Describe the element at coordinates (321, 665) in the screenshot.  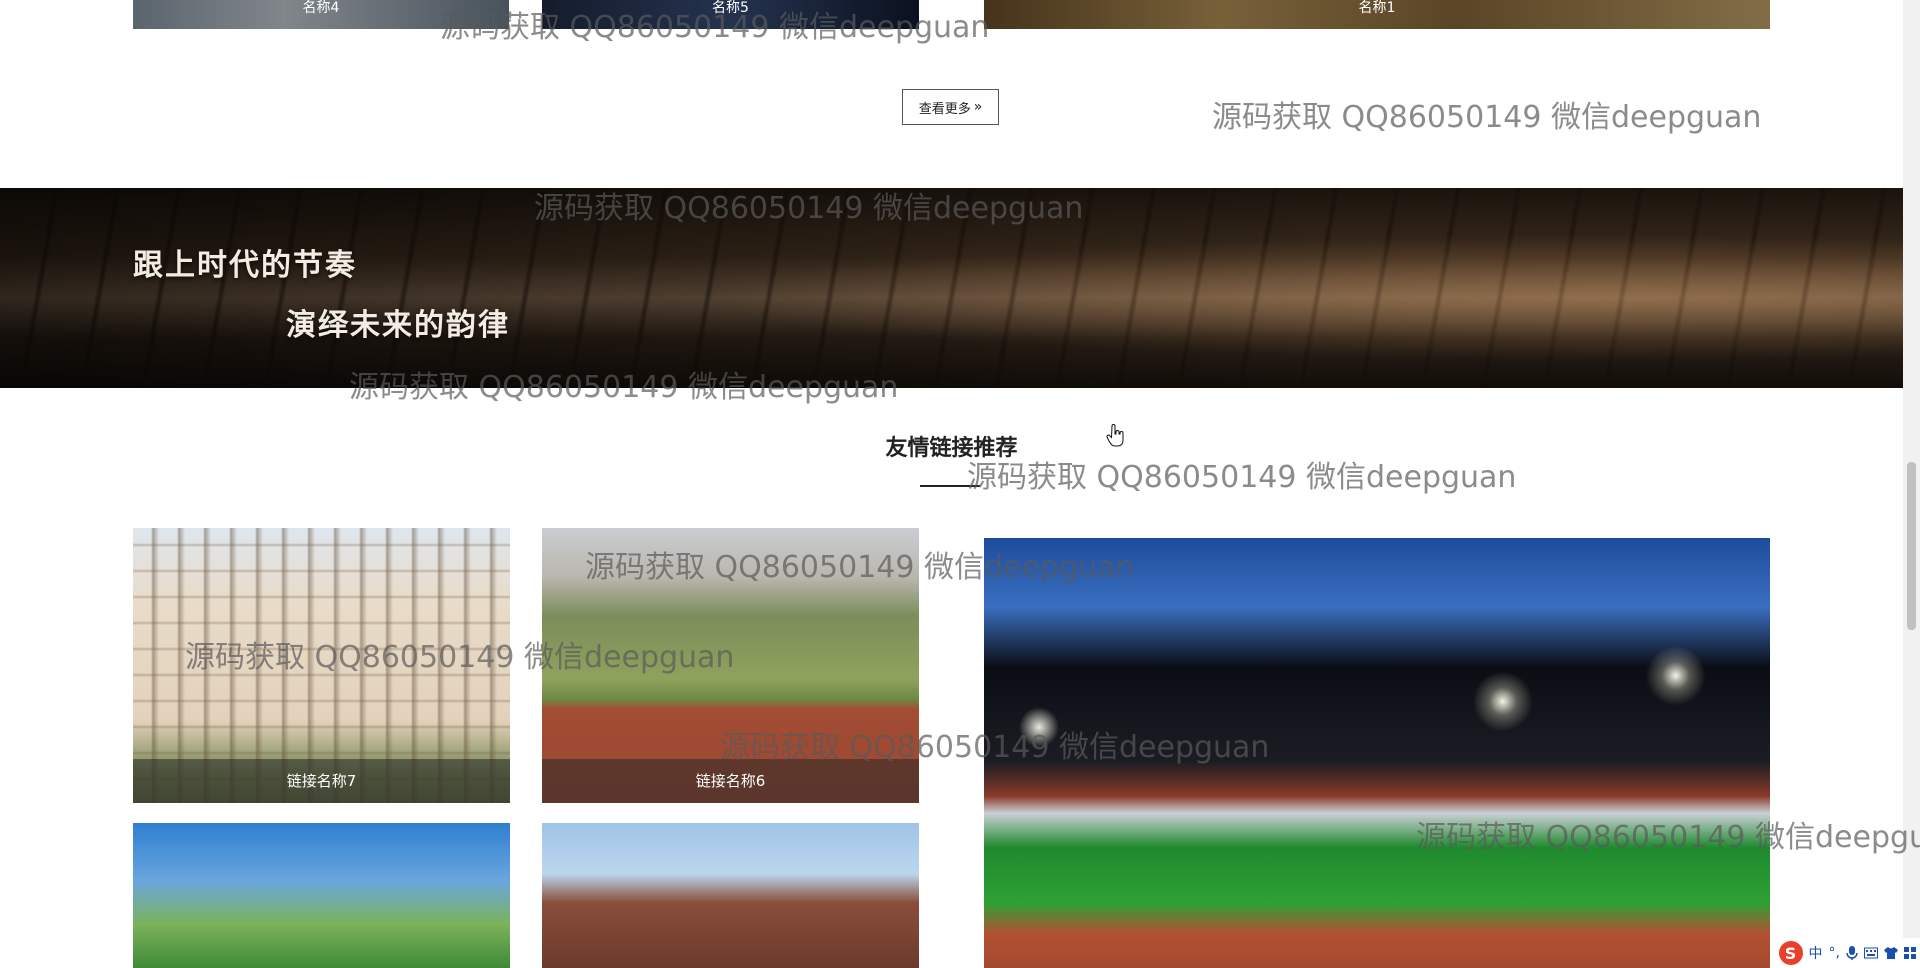
I see `link-card: 链接名称7` at that location.